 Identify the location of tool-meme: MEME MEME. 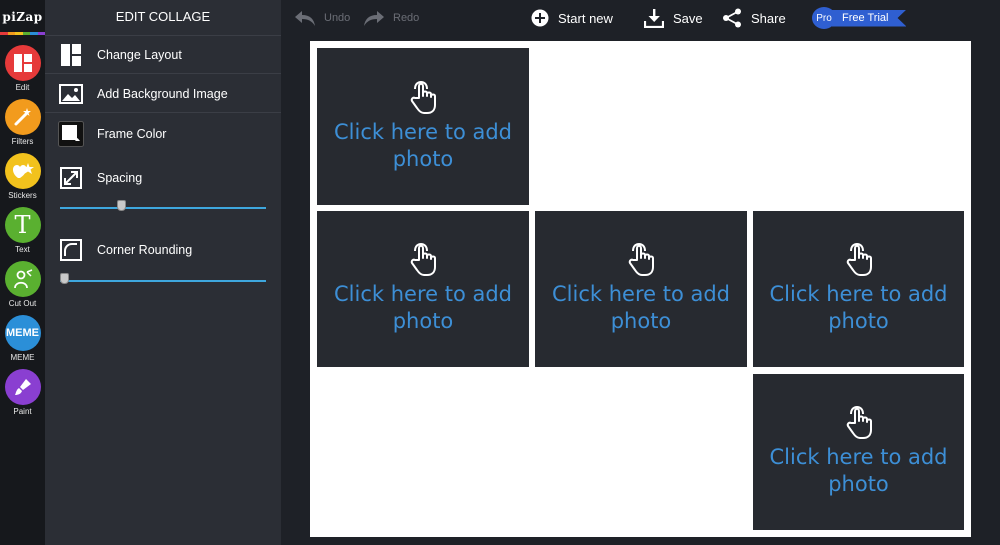
(22, 338).